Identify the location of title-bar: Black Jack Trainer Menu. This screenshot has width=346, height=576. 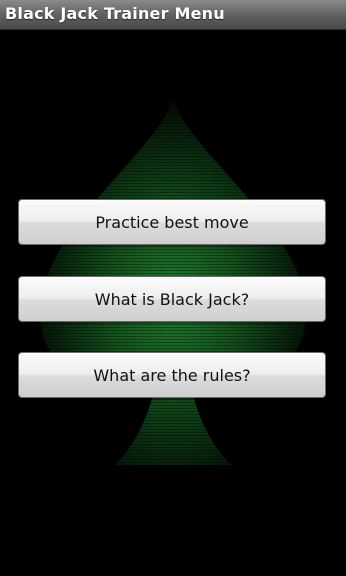
(173, 15).